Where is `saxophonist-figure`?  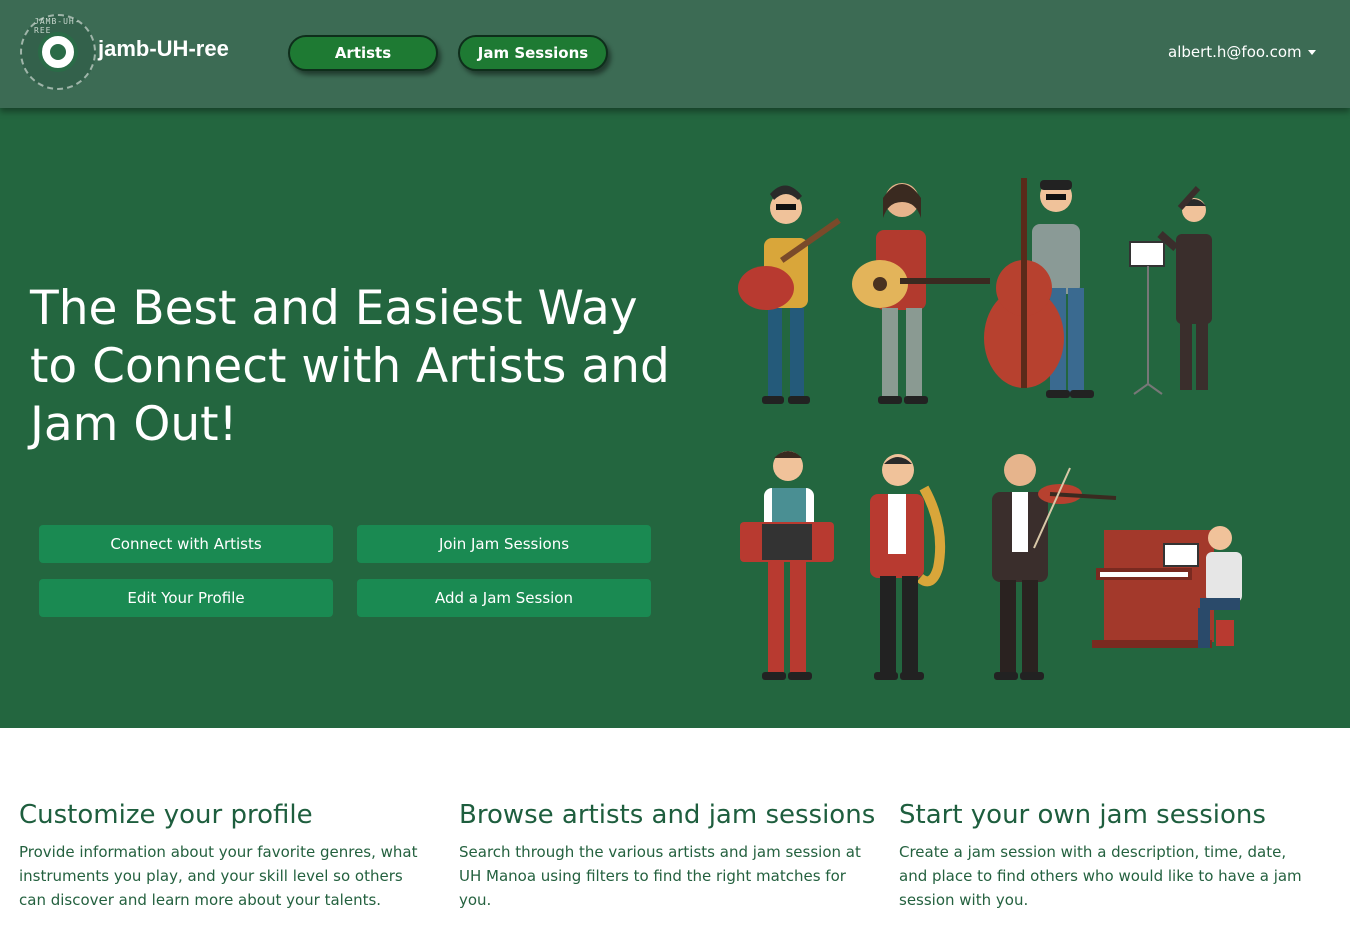
saxophonist-figure is located at coordinates (908, 567).